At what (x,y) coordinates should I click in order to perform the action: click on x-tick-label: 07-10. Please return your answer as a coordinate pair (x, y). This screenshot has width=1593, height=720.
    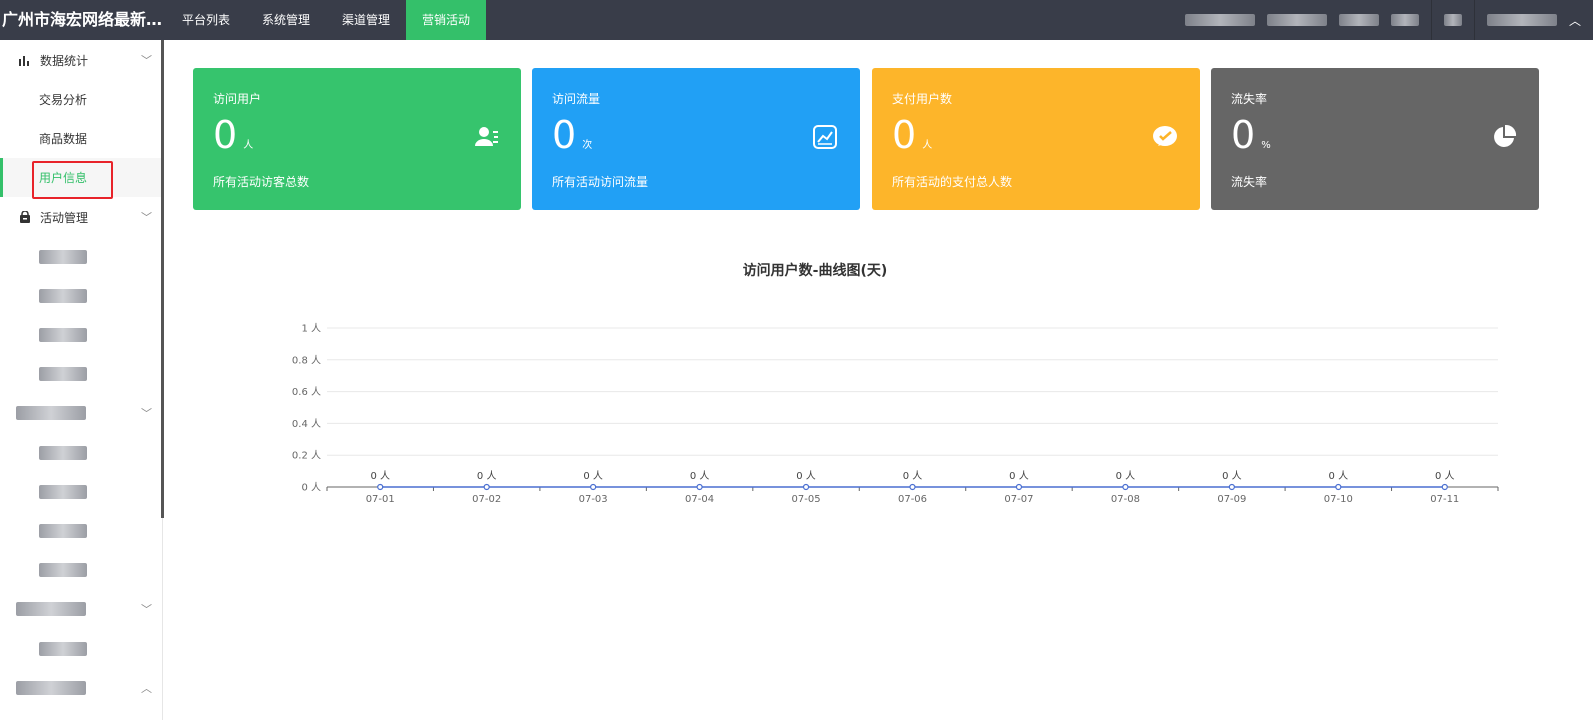
    Looking at the image, I should click on (1338, 499).